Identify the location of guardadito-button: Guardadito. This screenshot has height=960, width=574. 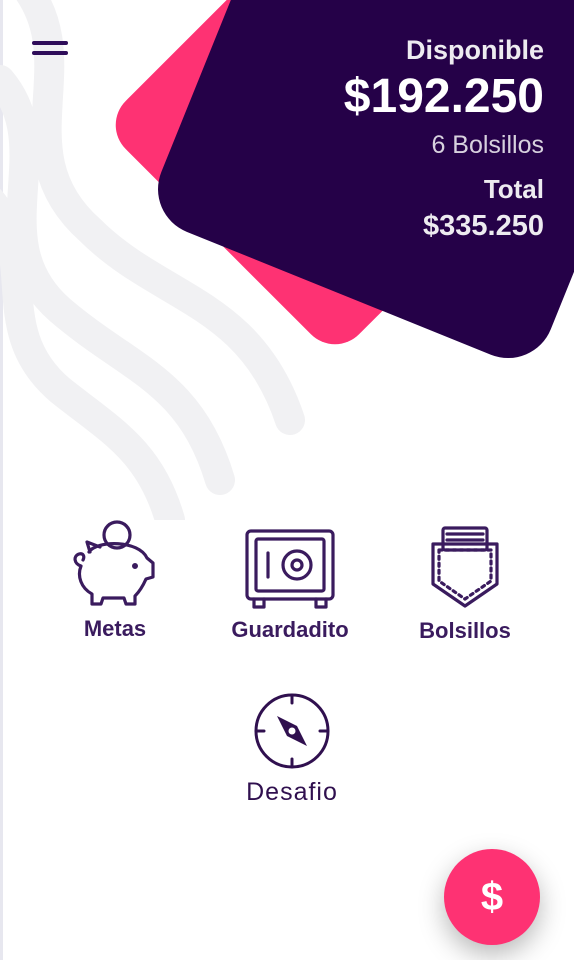
(290, 584).